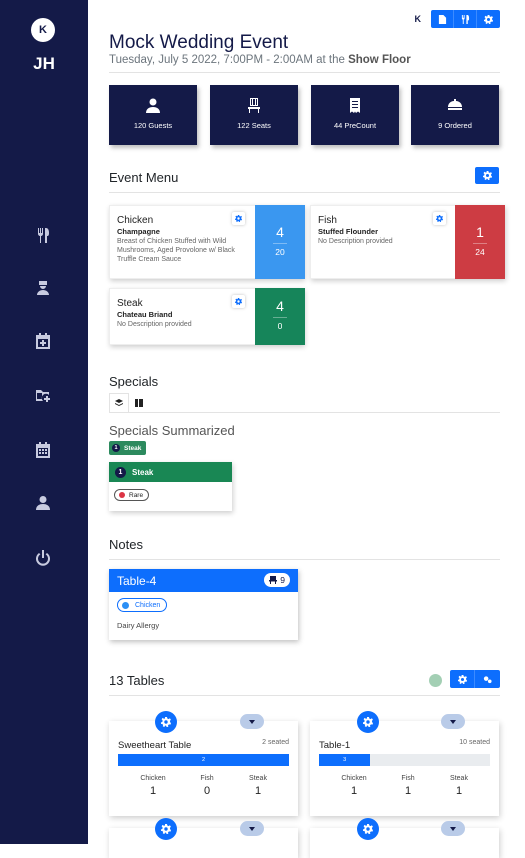 The image size is (525, 858). Describe the element at coordinates (199, 42) in the screenshot. I see `page-title: Mock Wedding Event` at that location.